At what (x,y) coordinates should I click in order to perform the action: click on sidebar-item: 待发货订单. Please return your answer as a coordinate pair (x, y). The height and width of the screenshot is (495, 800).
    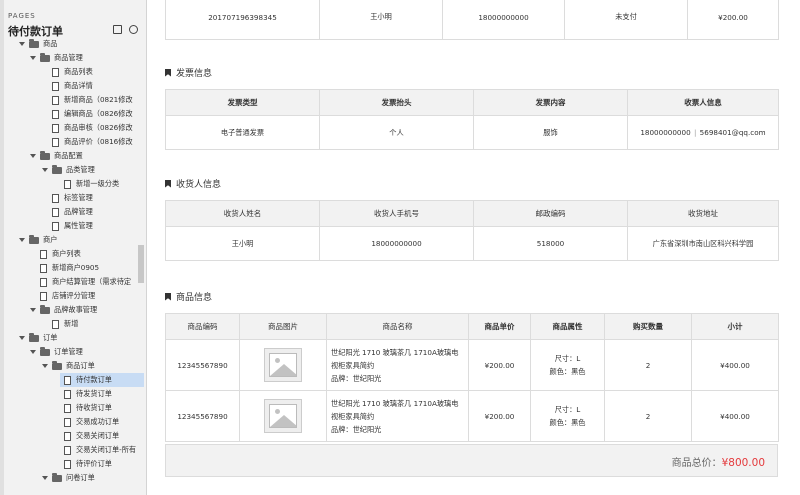
    Looking at the image, I should click on (88, 394).